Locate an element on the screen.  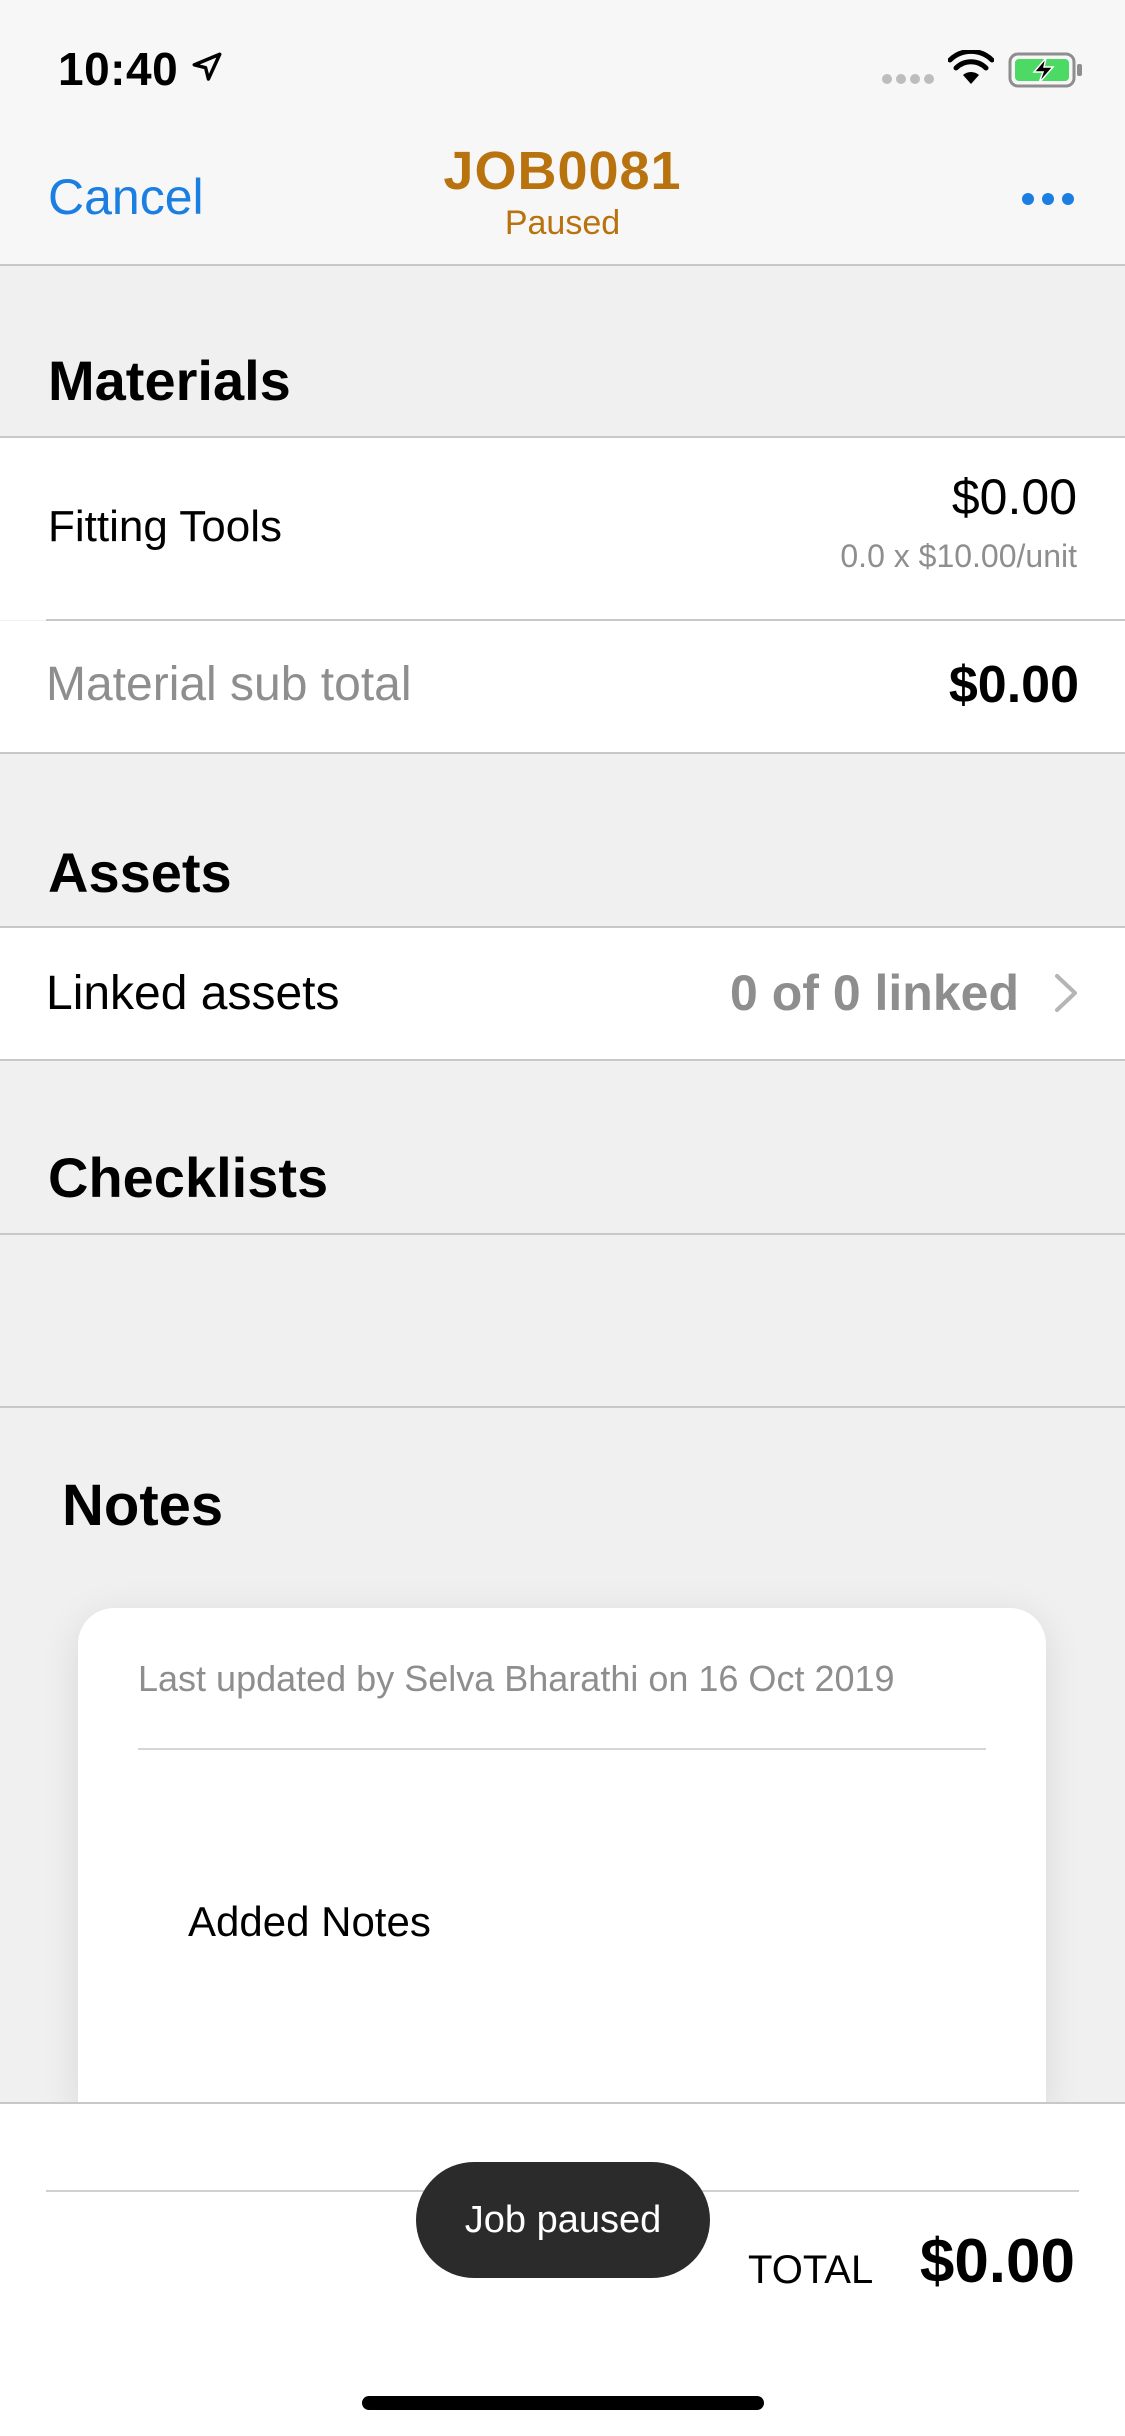
location-arrow-icon is located at coordinates (207, 66).